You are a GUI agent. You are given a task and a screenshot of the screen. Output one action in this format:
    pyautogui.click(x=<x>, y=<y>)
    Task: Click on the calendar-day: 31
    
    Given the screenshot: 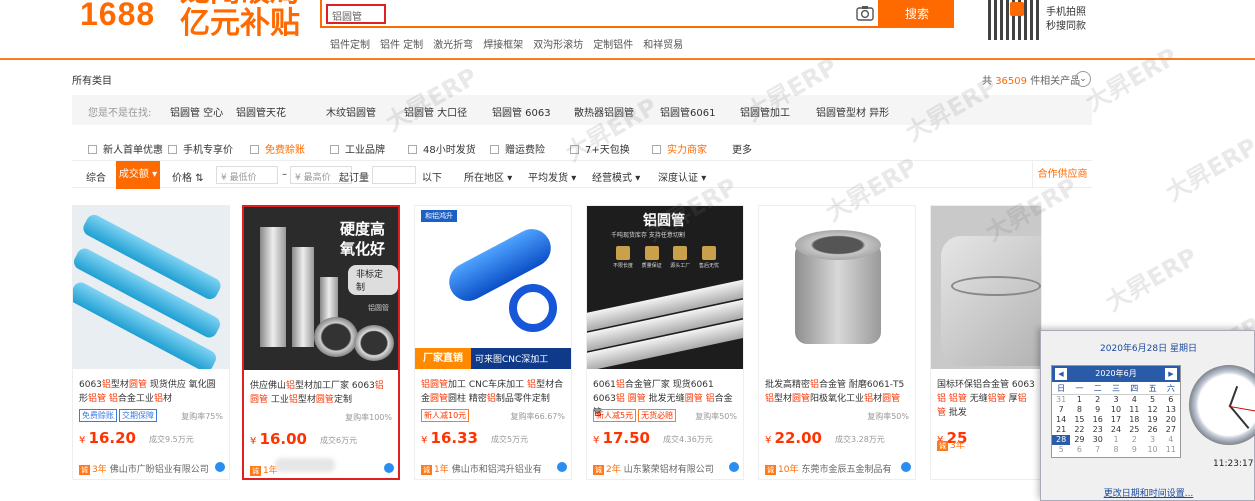 What is the action you would take?
    pyautogui.click(x=1061, y=400)
    